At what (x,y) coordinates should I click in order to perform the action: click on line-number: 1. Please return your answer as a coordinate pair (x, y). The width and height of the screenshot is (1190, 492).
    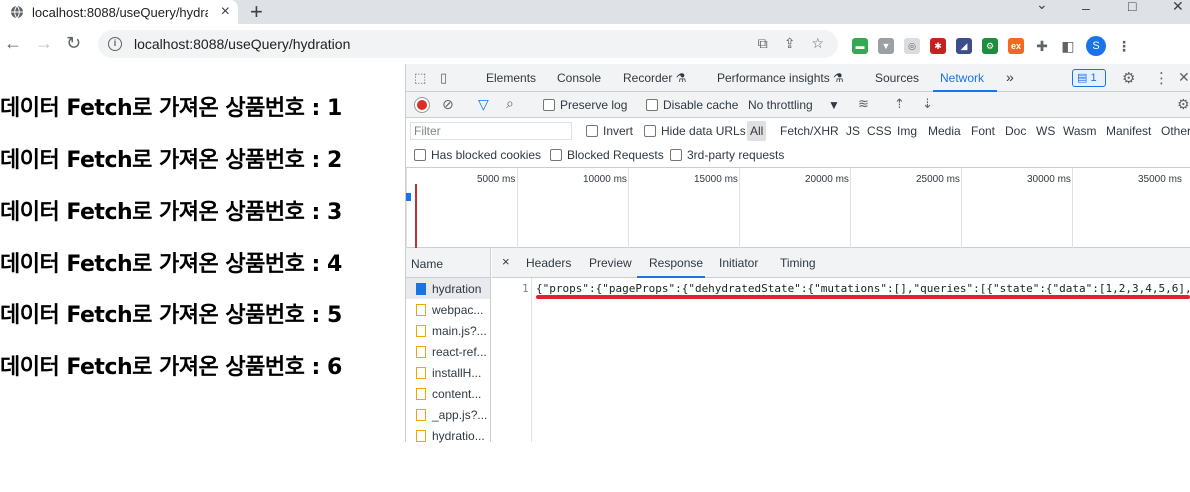
    Looking at the image, I should click on (525, 288).